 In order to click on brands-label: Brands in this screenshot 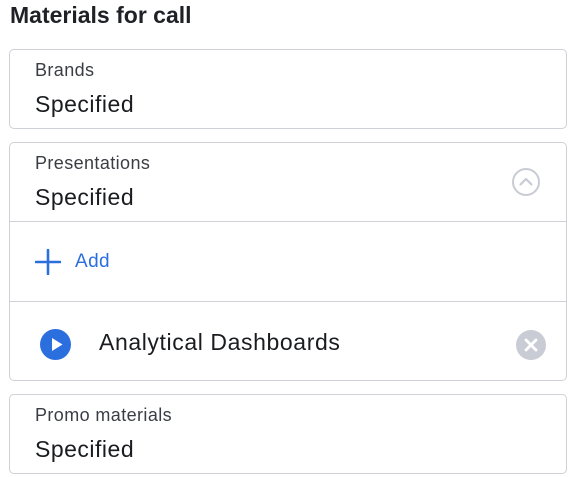, I will do `click(65, 70)`.